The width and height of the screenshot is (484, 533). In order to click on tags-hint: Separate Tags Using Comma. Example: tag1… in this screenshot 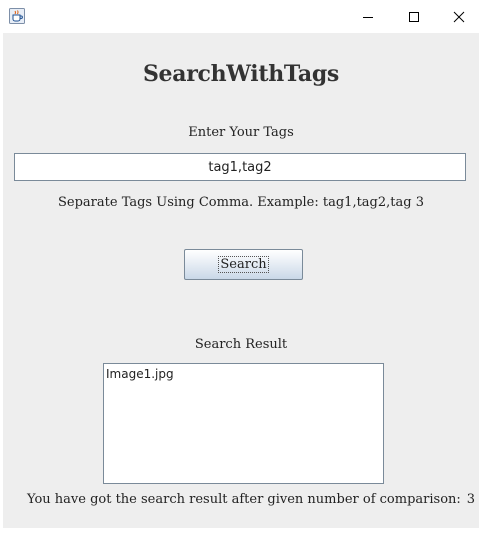, I will do `click(241, 202)`.